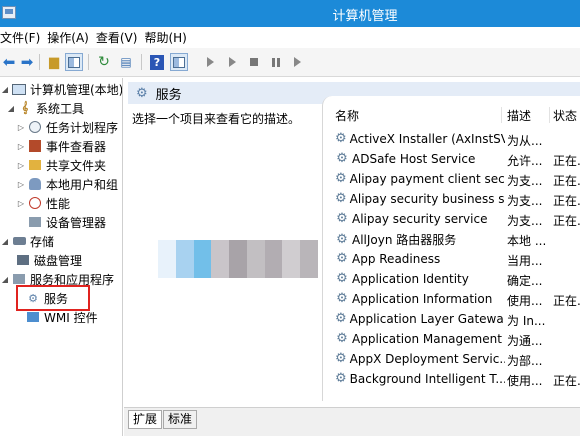 The height and width of the screenshot is (436, 580). What do you see at coordinates (290, 37) in the screenshot?
I see `menu-bar: 文件(F) 操作(A) 查看(V) 帮助(H)` at bounding box center [290, 37].